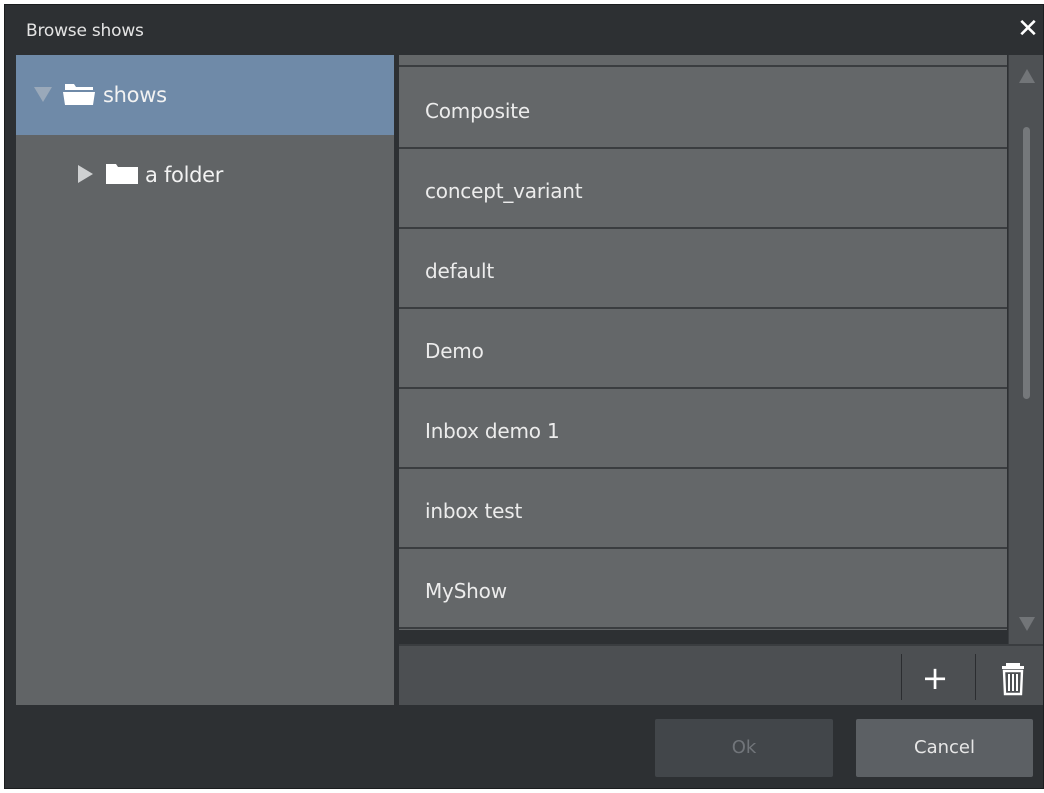 This screenshot has width=1044, height=793. I want to click on list-item: inbox test, so click(703, 509).